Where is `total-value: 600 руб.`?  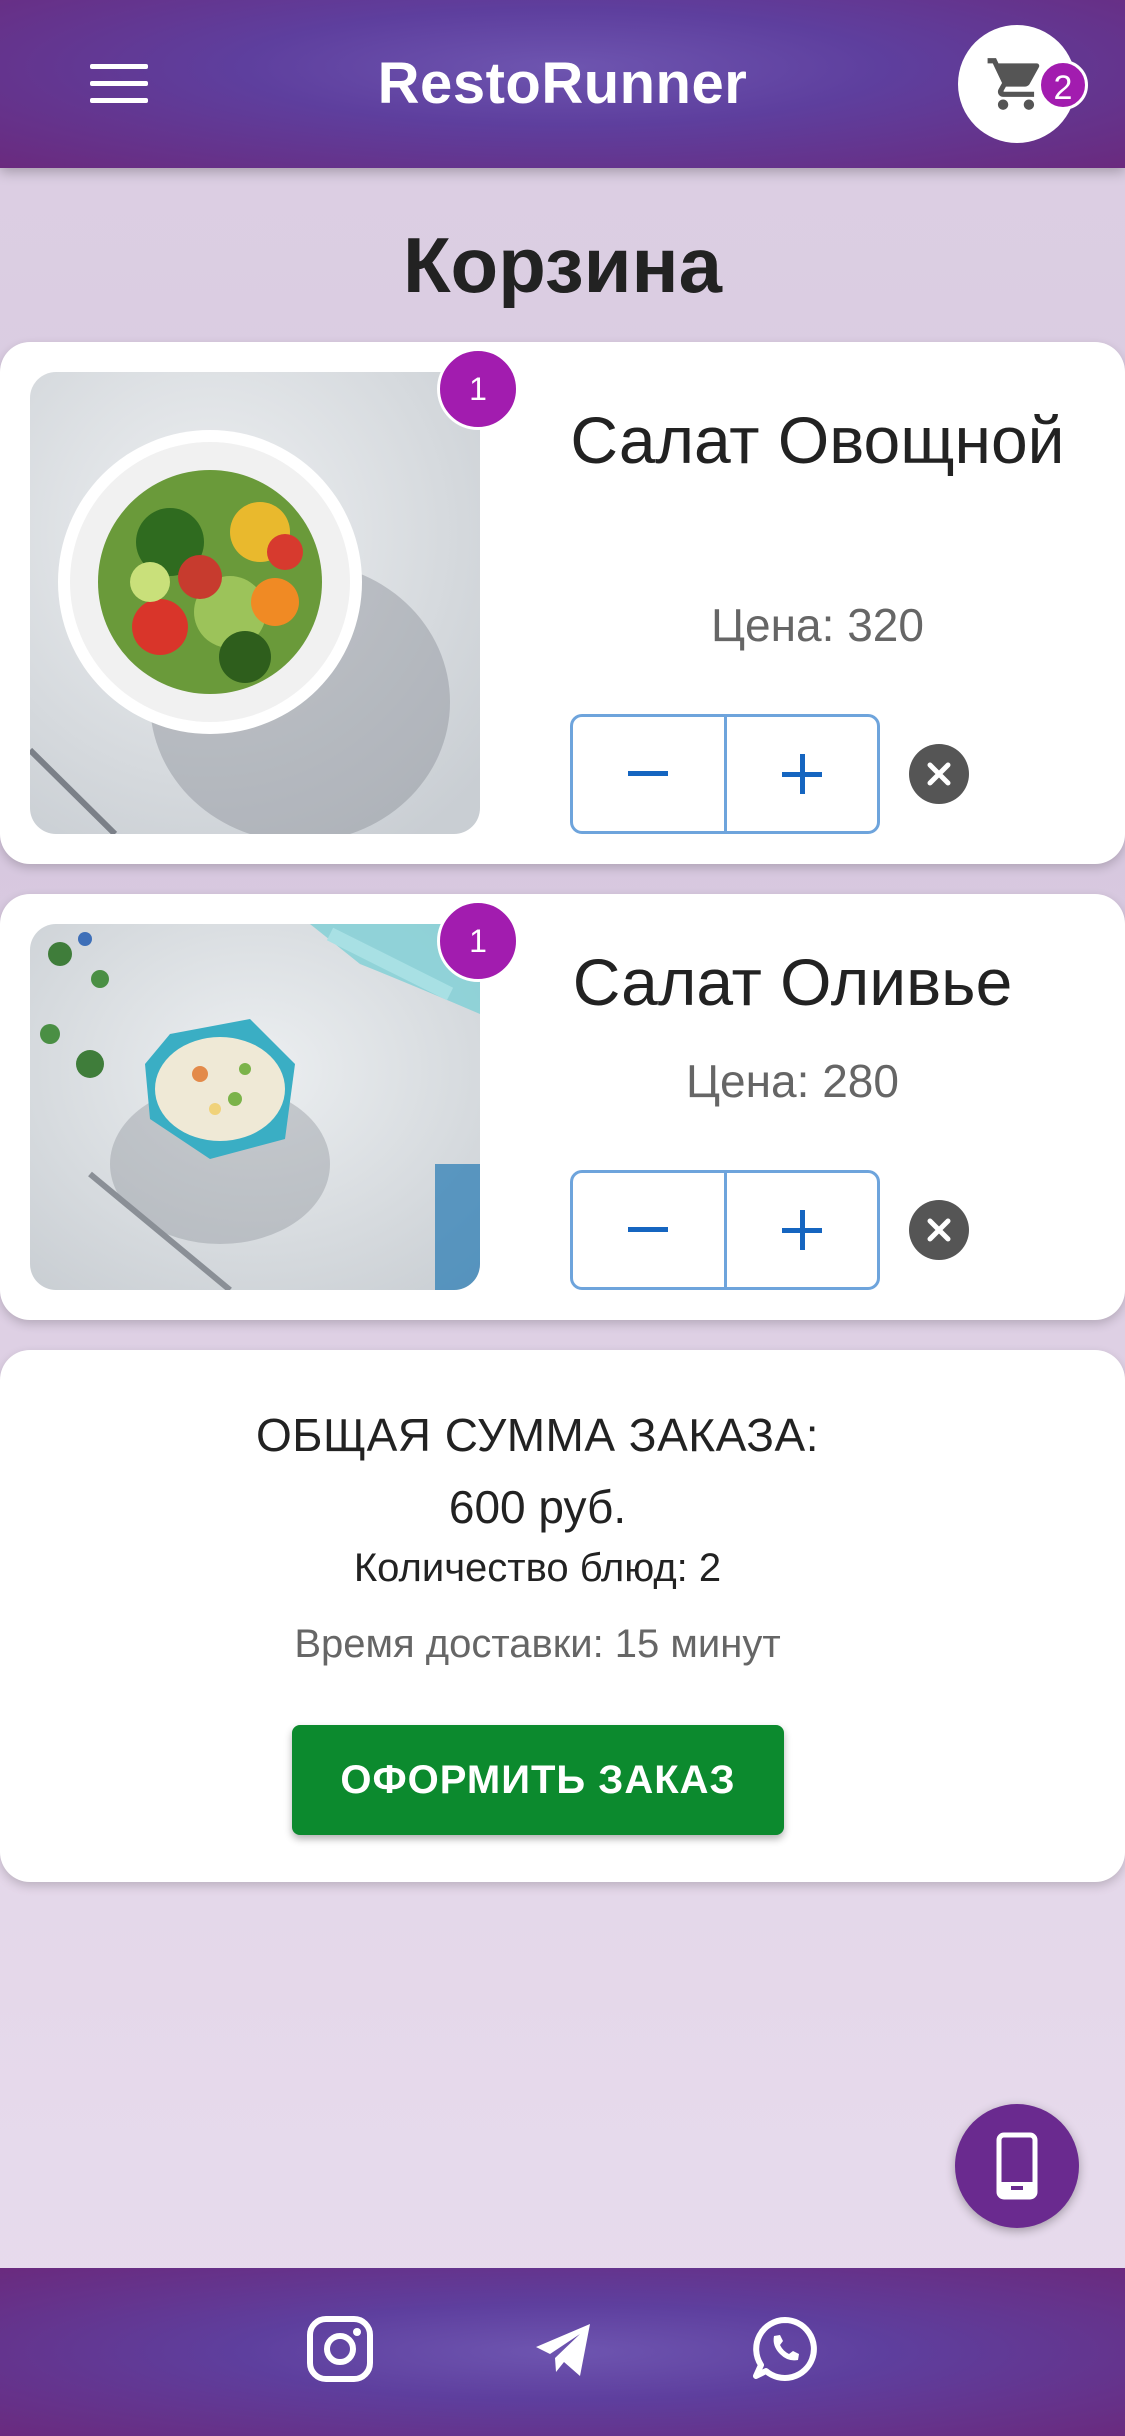 total-value: 600 руб. is located at coordinates (537, 1507).